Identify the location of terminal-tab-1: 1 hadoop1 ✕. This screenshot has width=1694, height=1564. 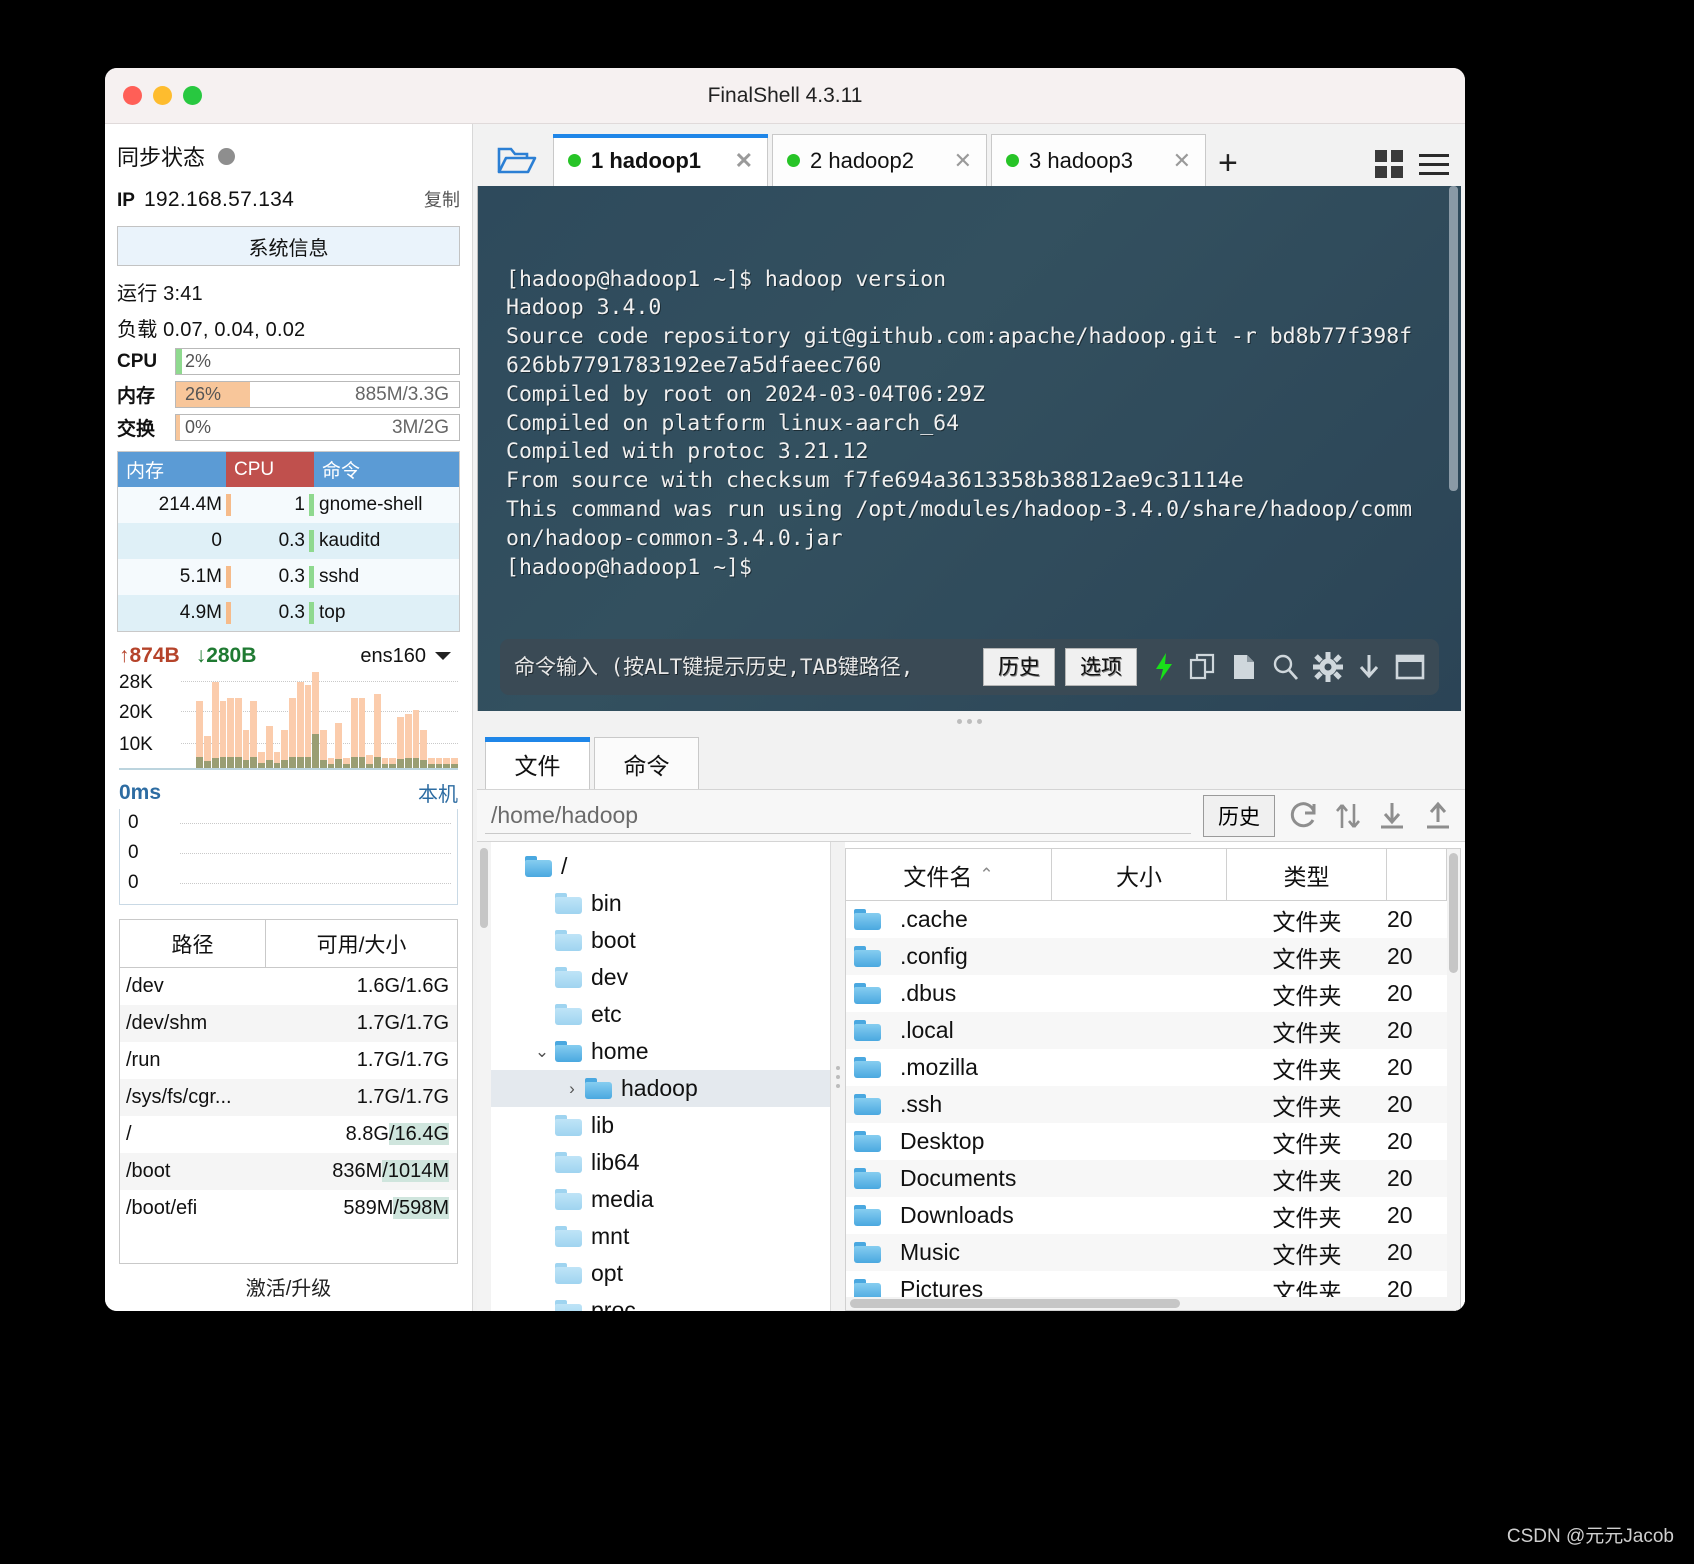
(660, 160).